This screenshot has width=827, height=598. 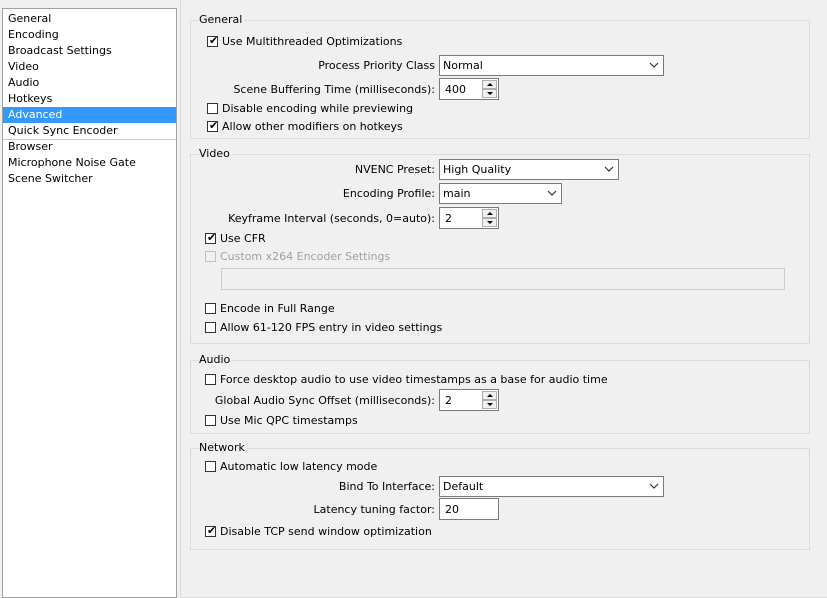 I want to click on audio-sync-value: 2, so click(x=448, y=400).